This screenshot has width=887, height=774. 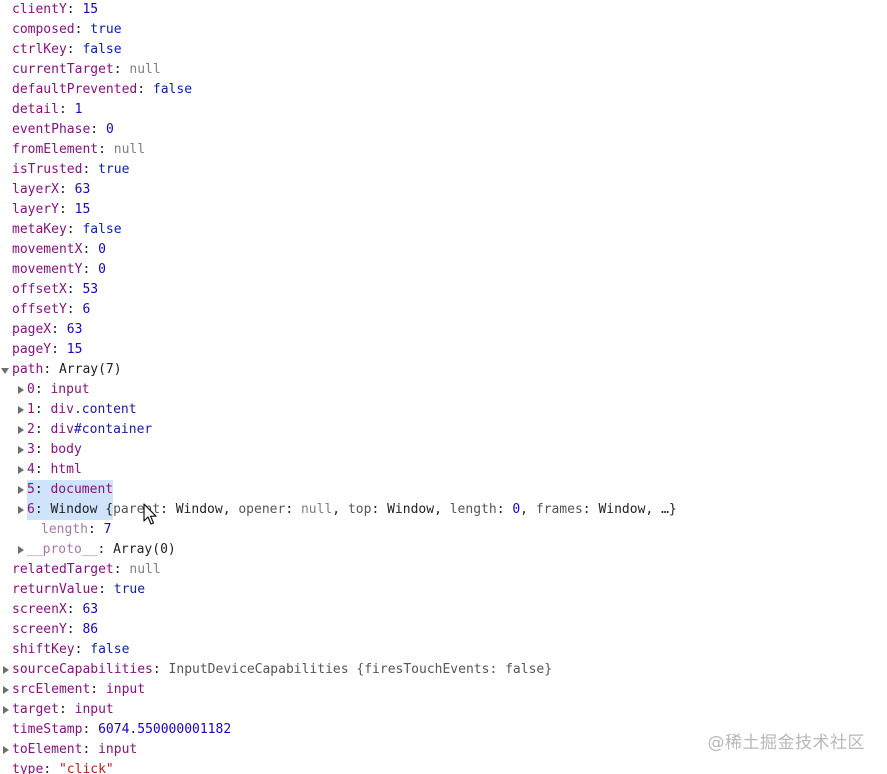 I want to click on path-item-row: 3: body, so click(x=443, y=450).